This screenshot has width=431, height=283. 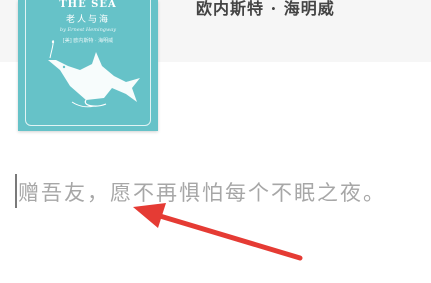 What do you see at coordinates (16, 191) in the screenshot?
I see `text-cursor` at bounding box center [16, 191].